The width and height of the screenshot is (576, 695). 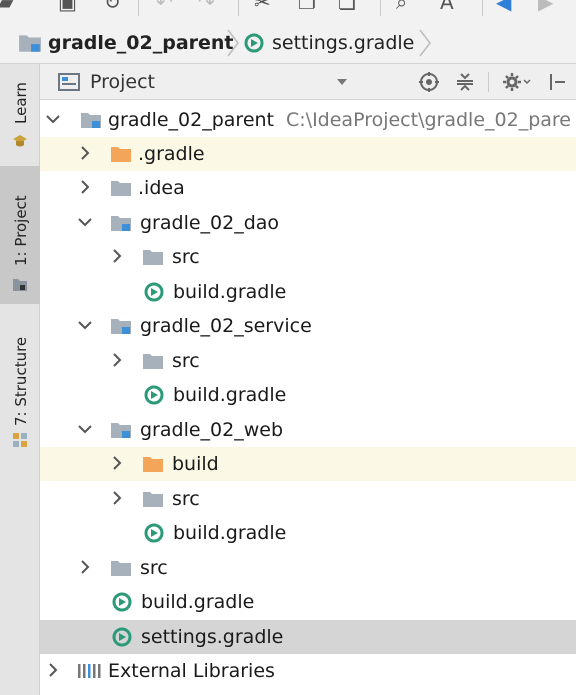 What do you see at coordinates (308, 292) in the screenshot?
I see `tree-item-dao-build-gradle: build.gradle` at bounding box center [308, 292].